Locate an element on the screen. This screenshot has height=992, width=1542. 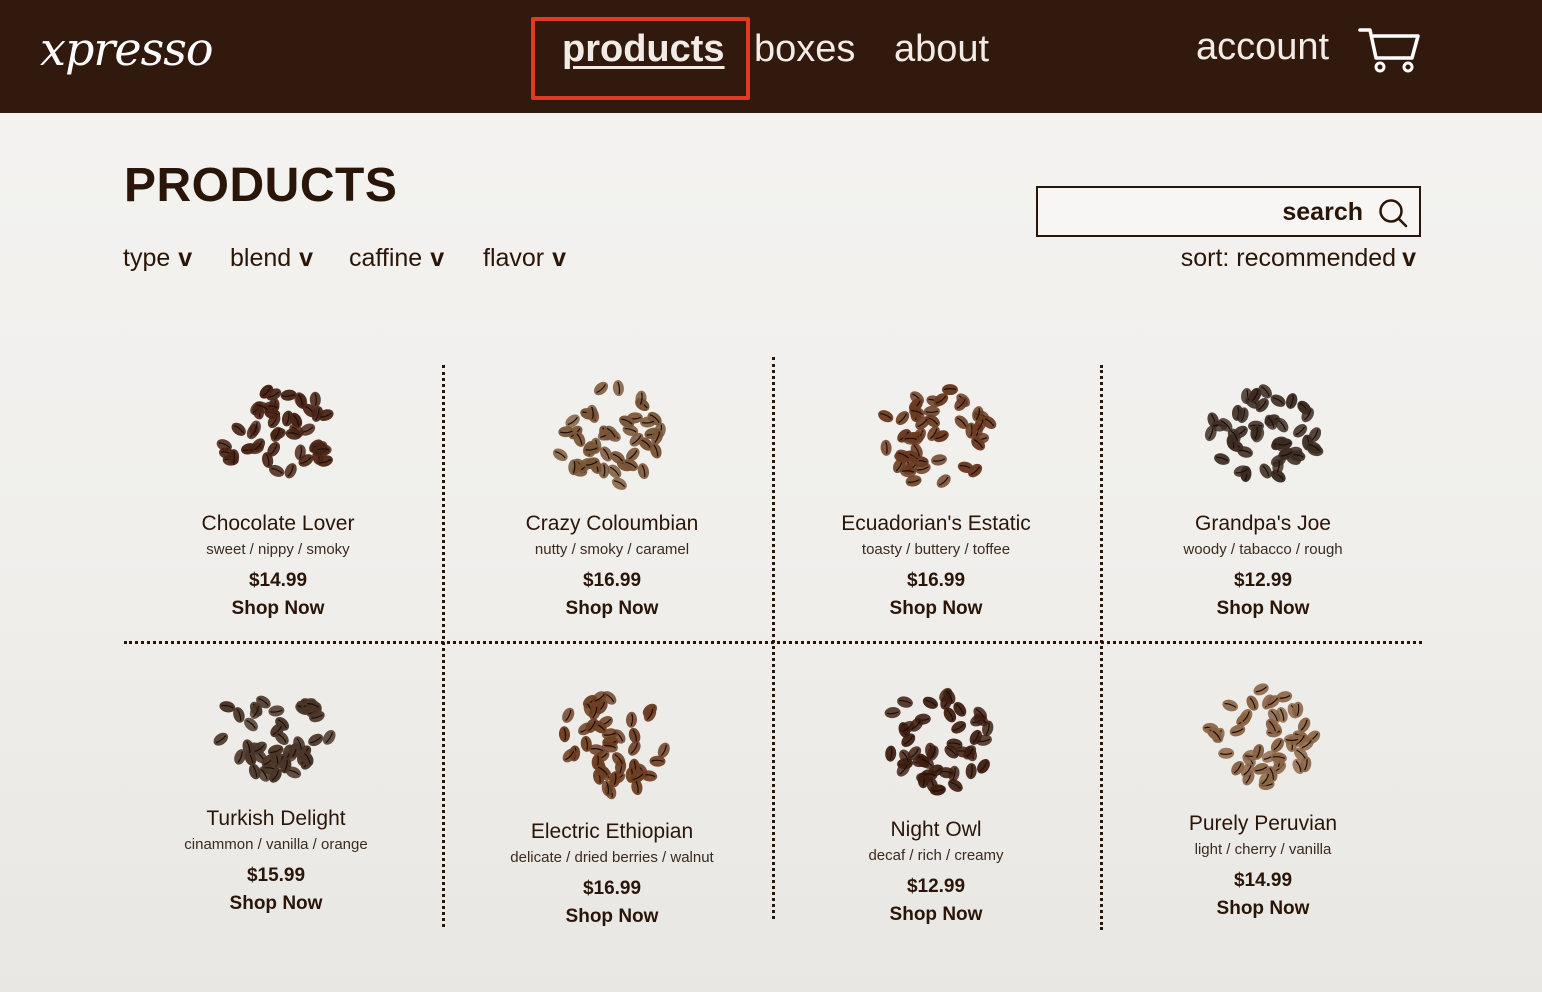
product-flavor-notes: light / cherry / vanilla is located at coordinates (1263, 849).